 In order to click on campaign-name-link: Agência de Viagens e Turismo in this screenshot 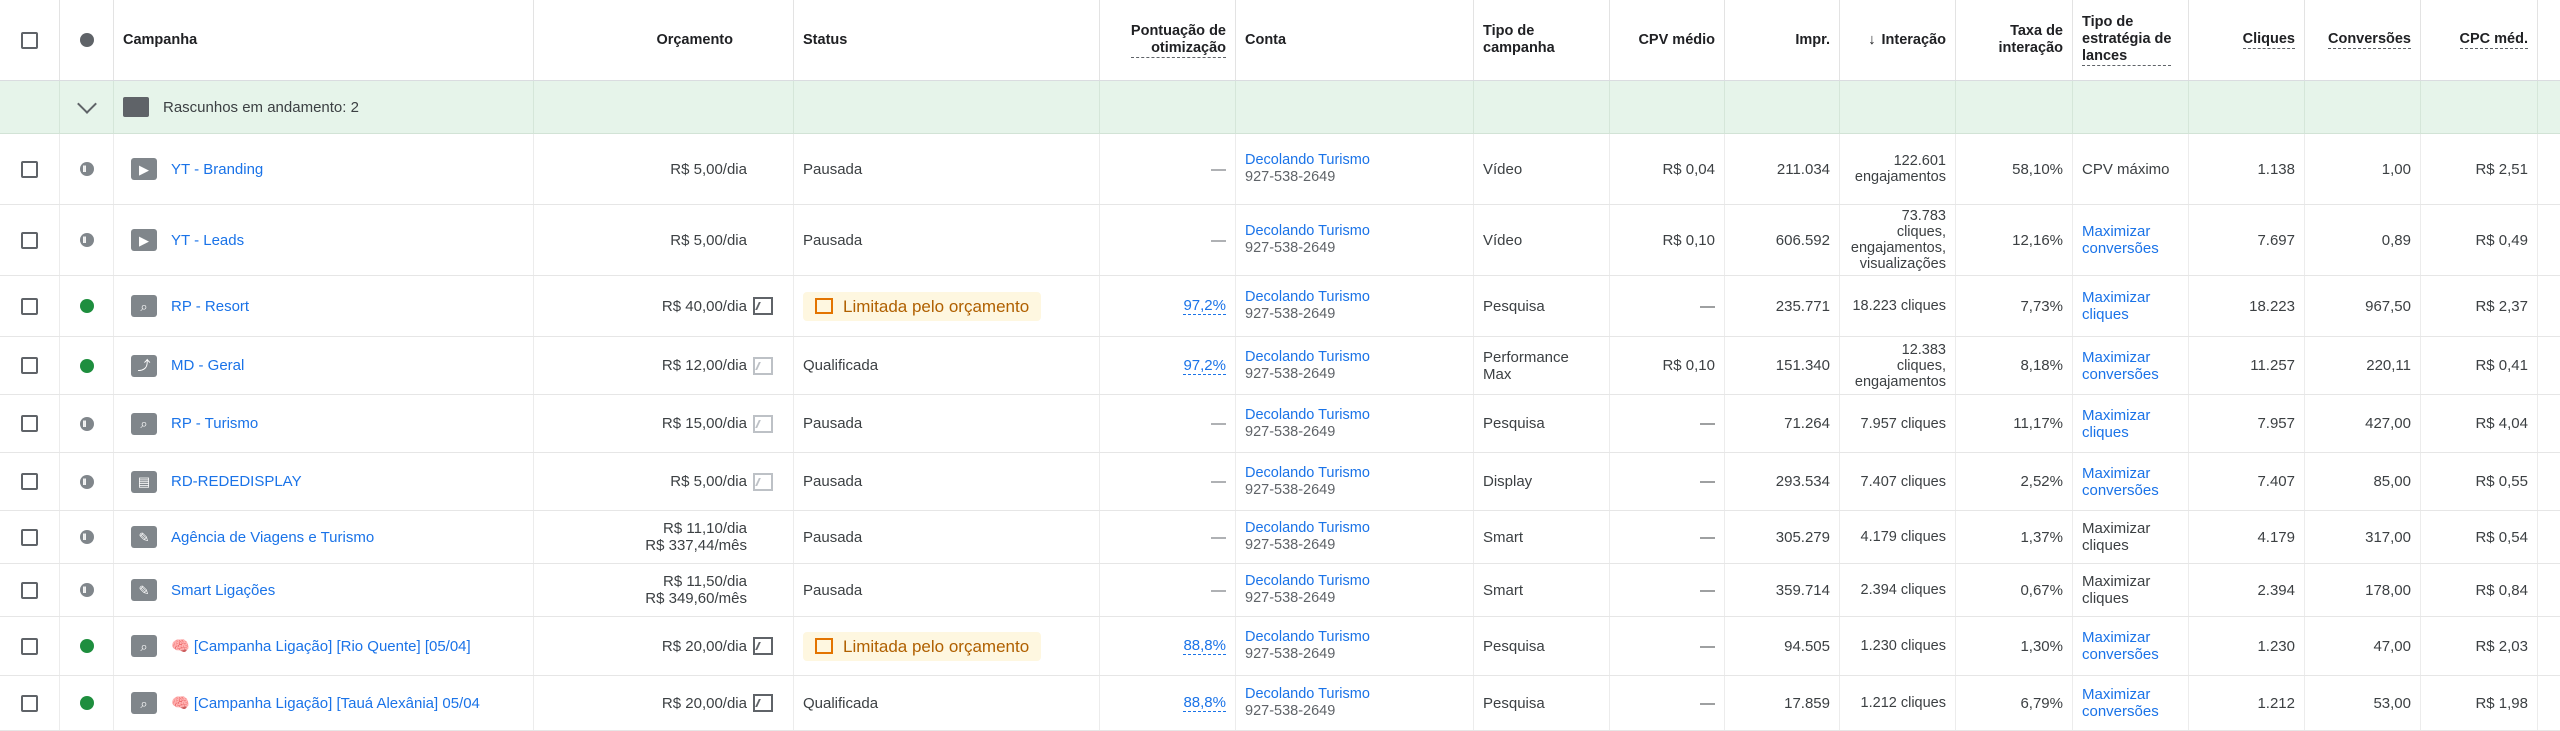, I will do `click(272, 537)`.